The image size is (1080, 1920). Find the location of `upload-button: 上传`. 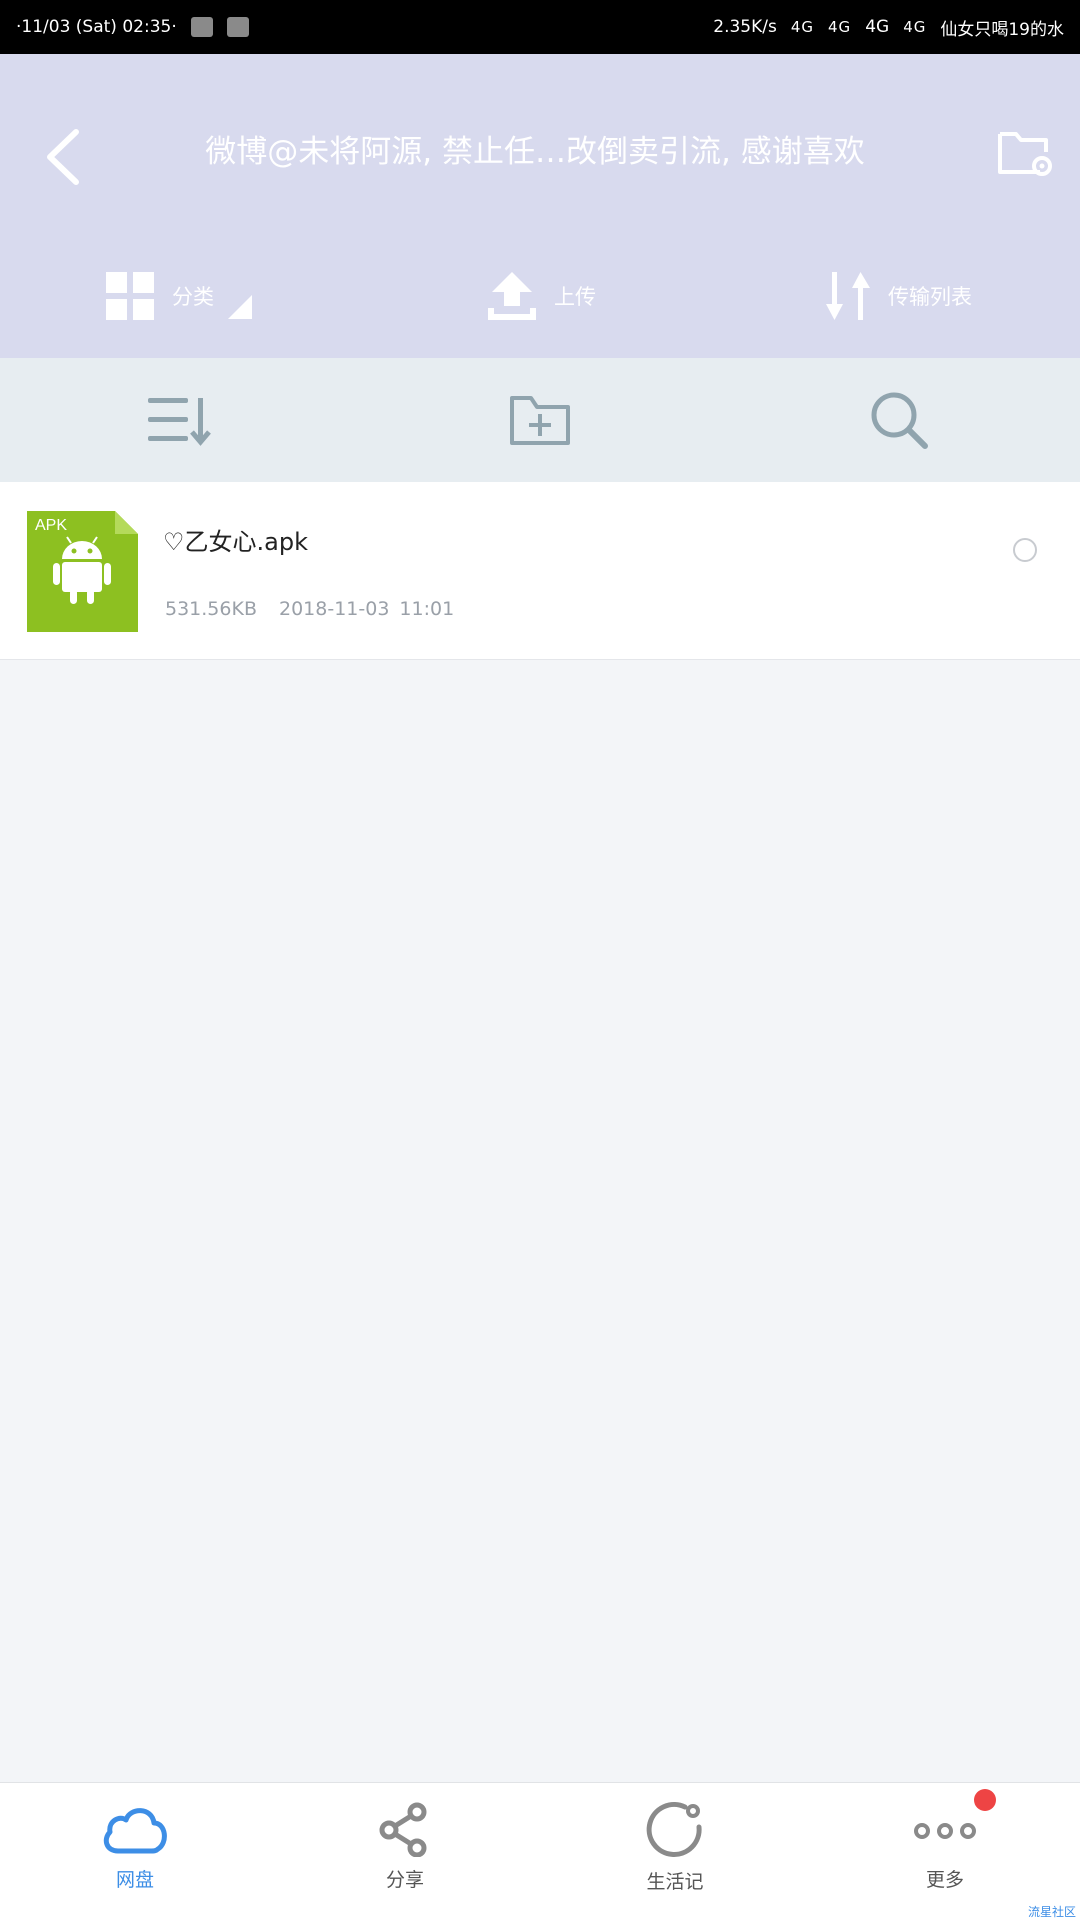

upload-button: 上传 is located at coordinates (542, 296).